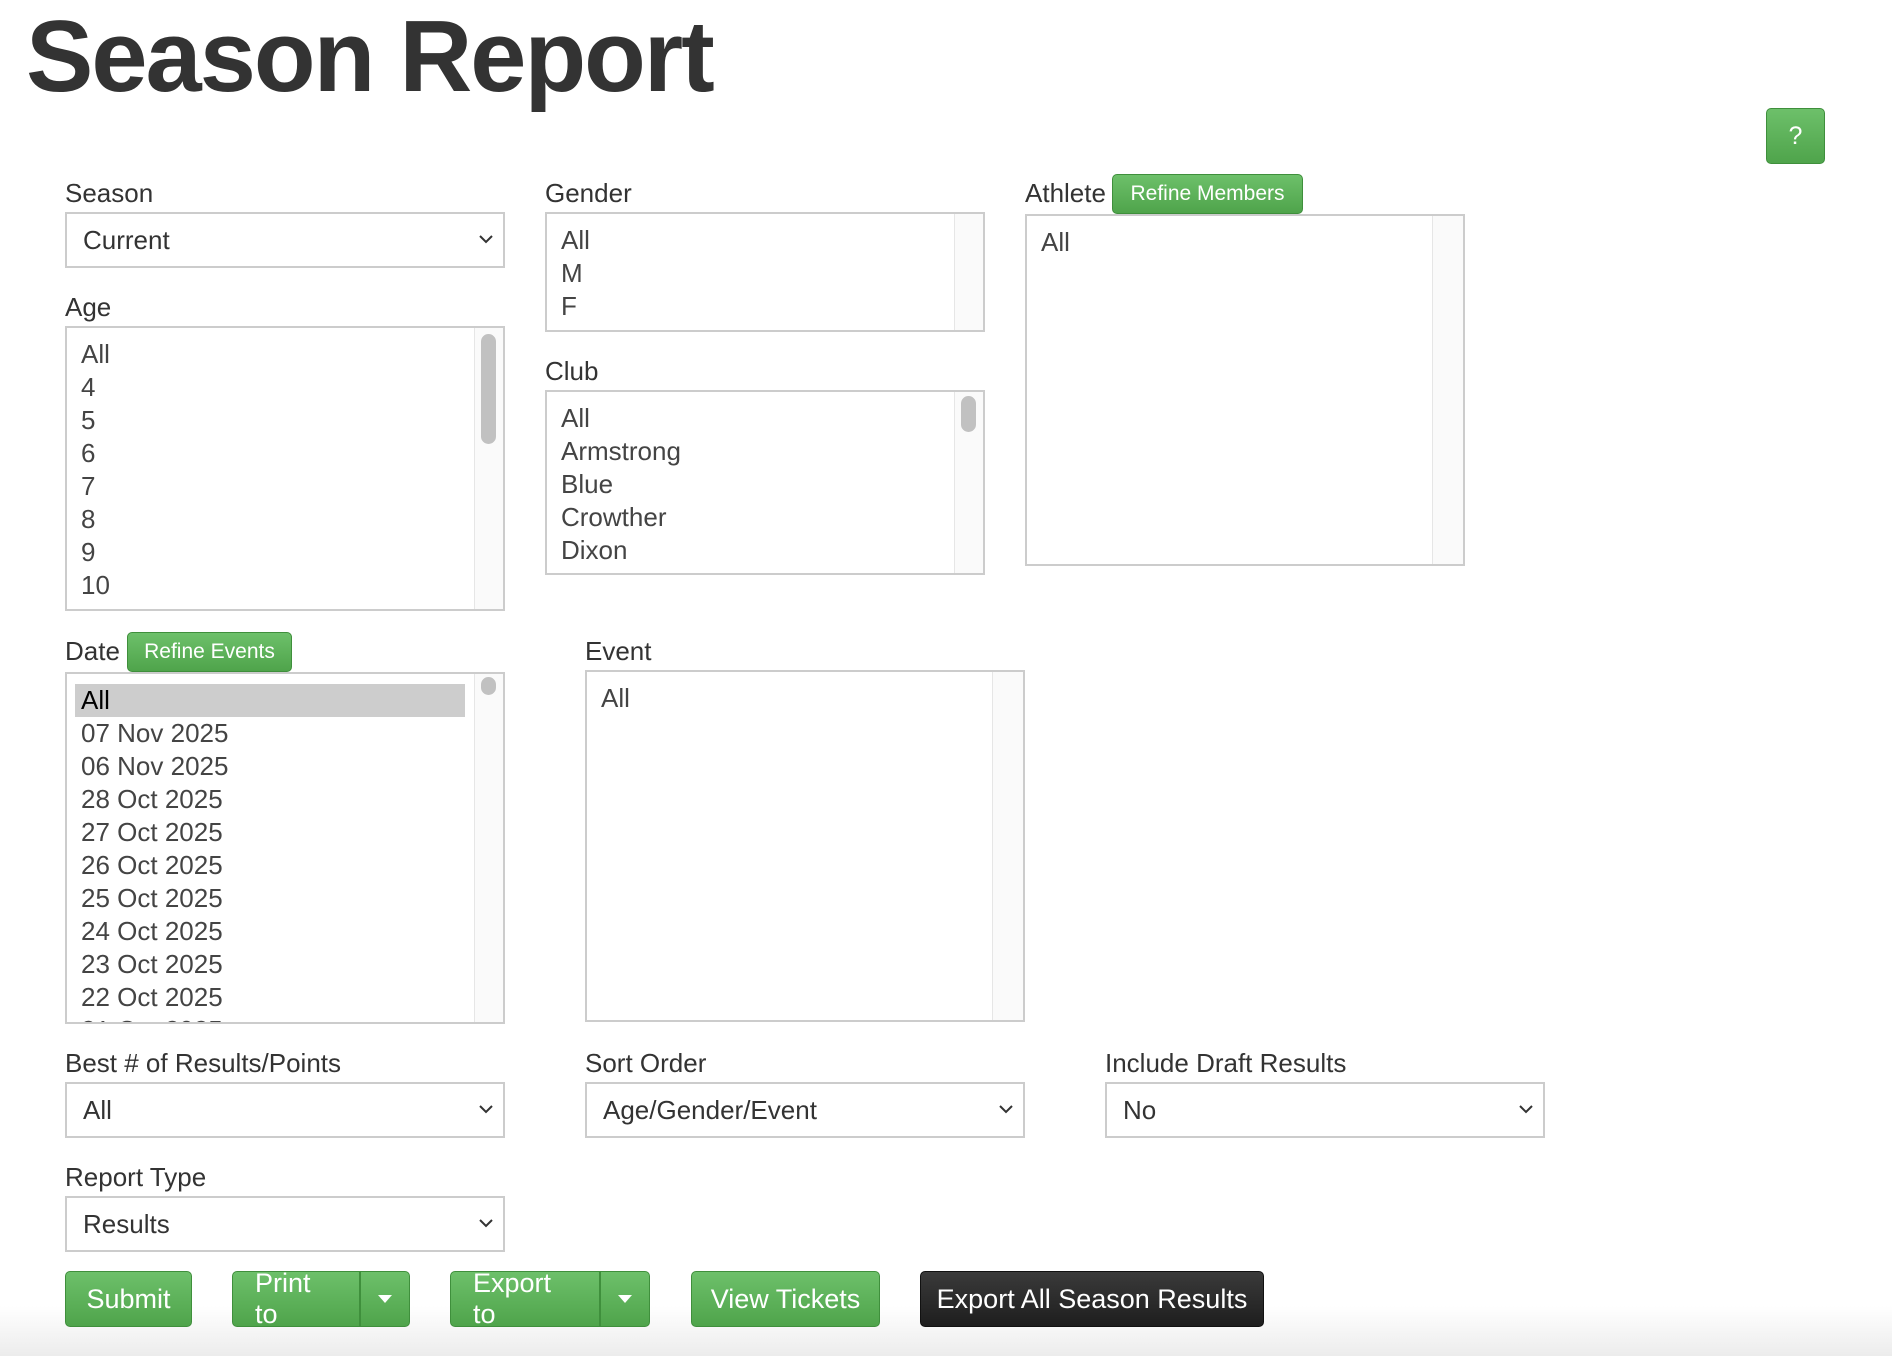  What do you see at coordinates (1140, 1109) in the screenshot?
I see `include-draft-value: No` at bounding box center [1140, 1109].